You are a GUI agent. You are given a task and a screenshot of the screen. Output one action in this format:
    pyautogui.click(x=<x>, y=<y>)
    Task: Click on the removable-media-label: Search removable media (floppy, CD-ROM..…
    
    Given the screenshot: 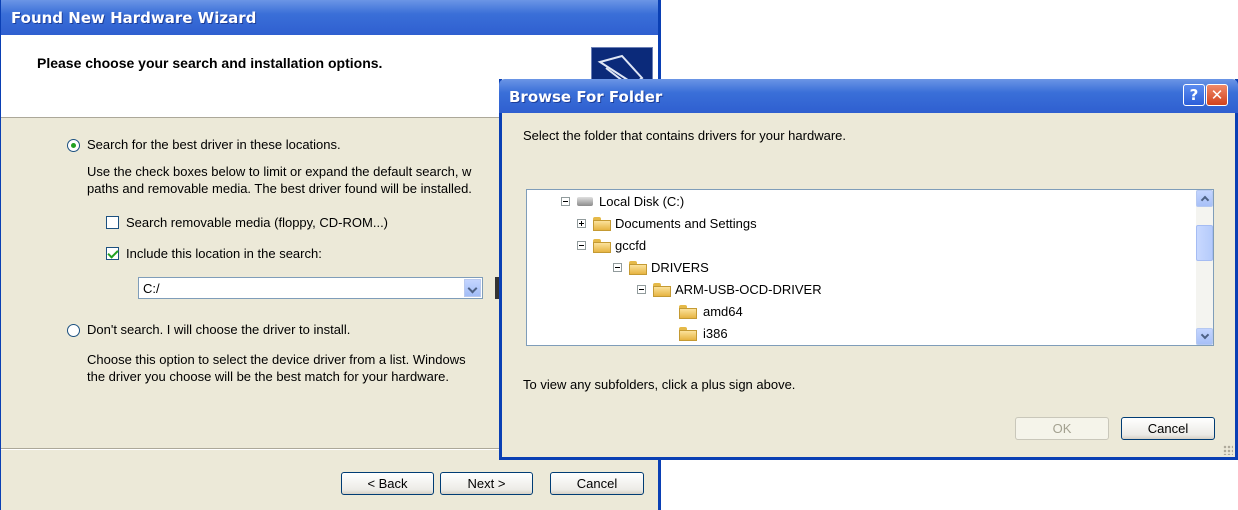 What is the action you would take?
    pyautogui.click(x=257, y=222)
    